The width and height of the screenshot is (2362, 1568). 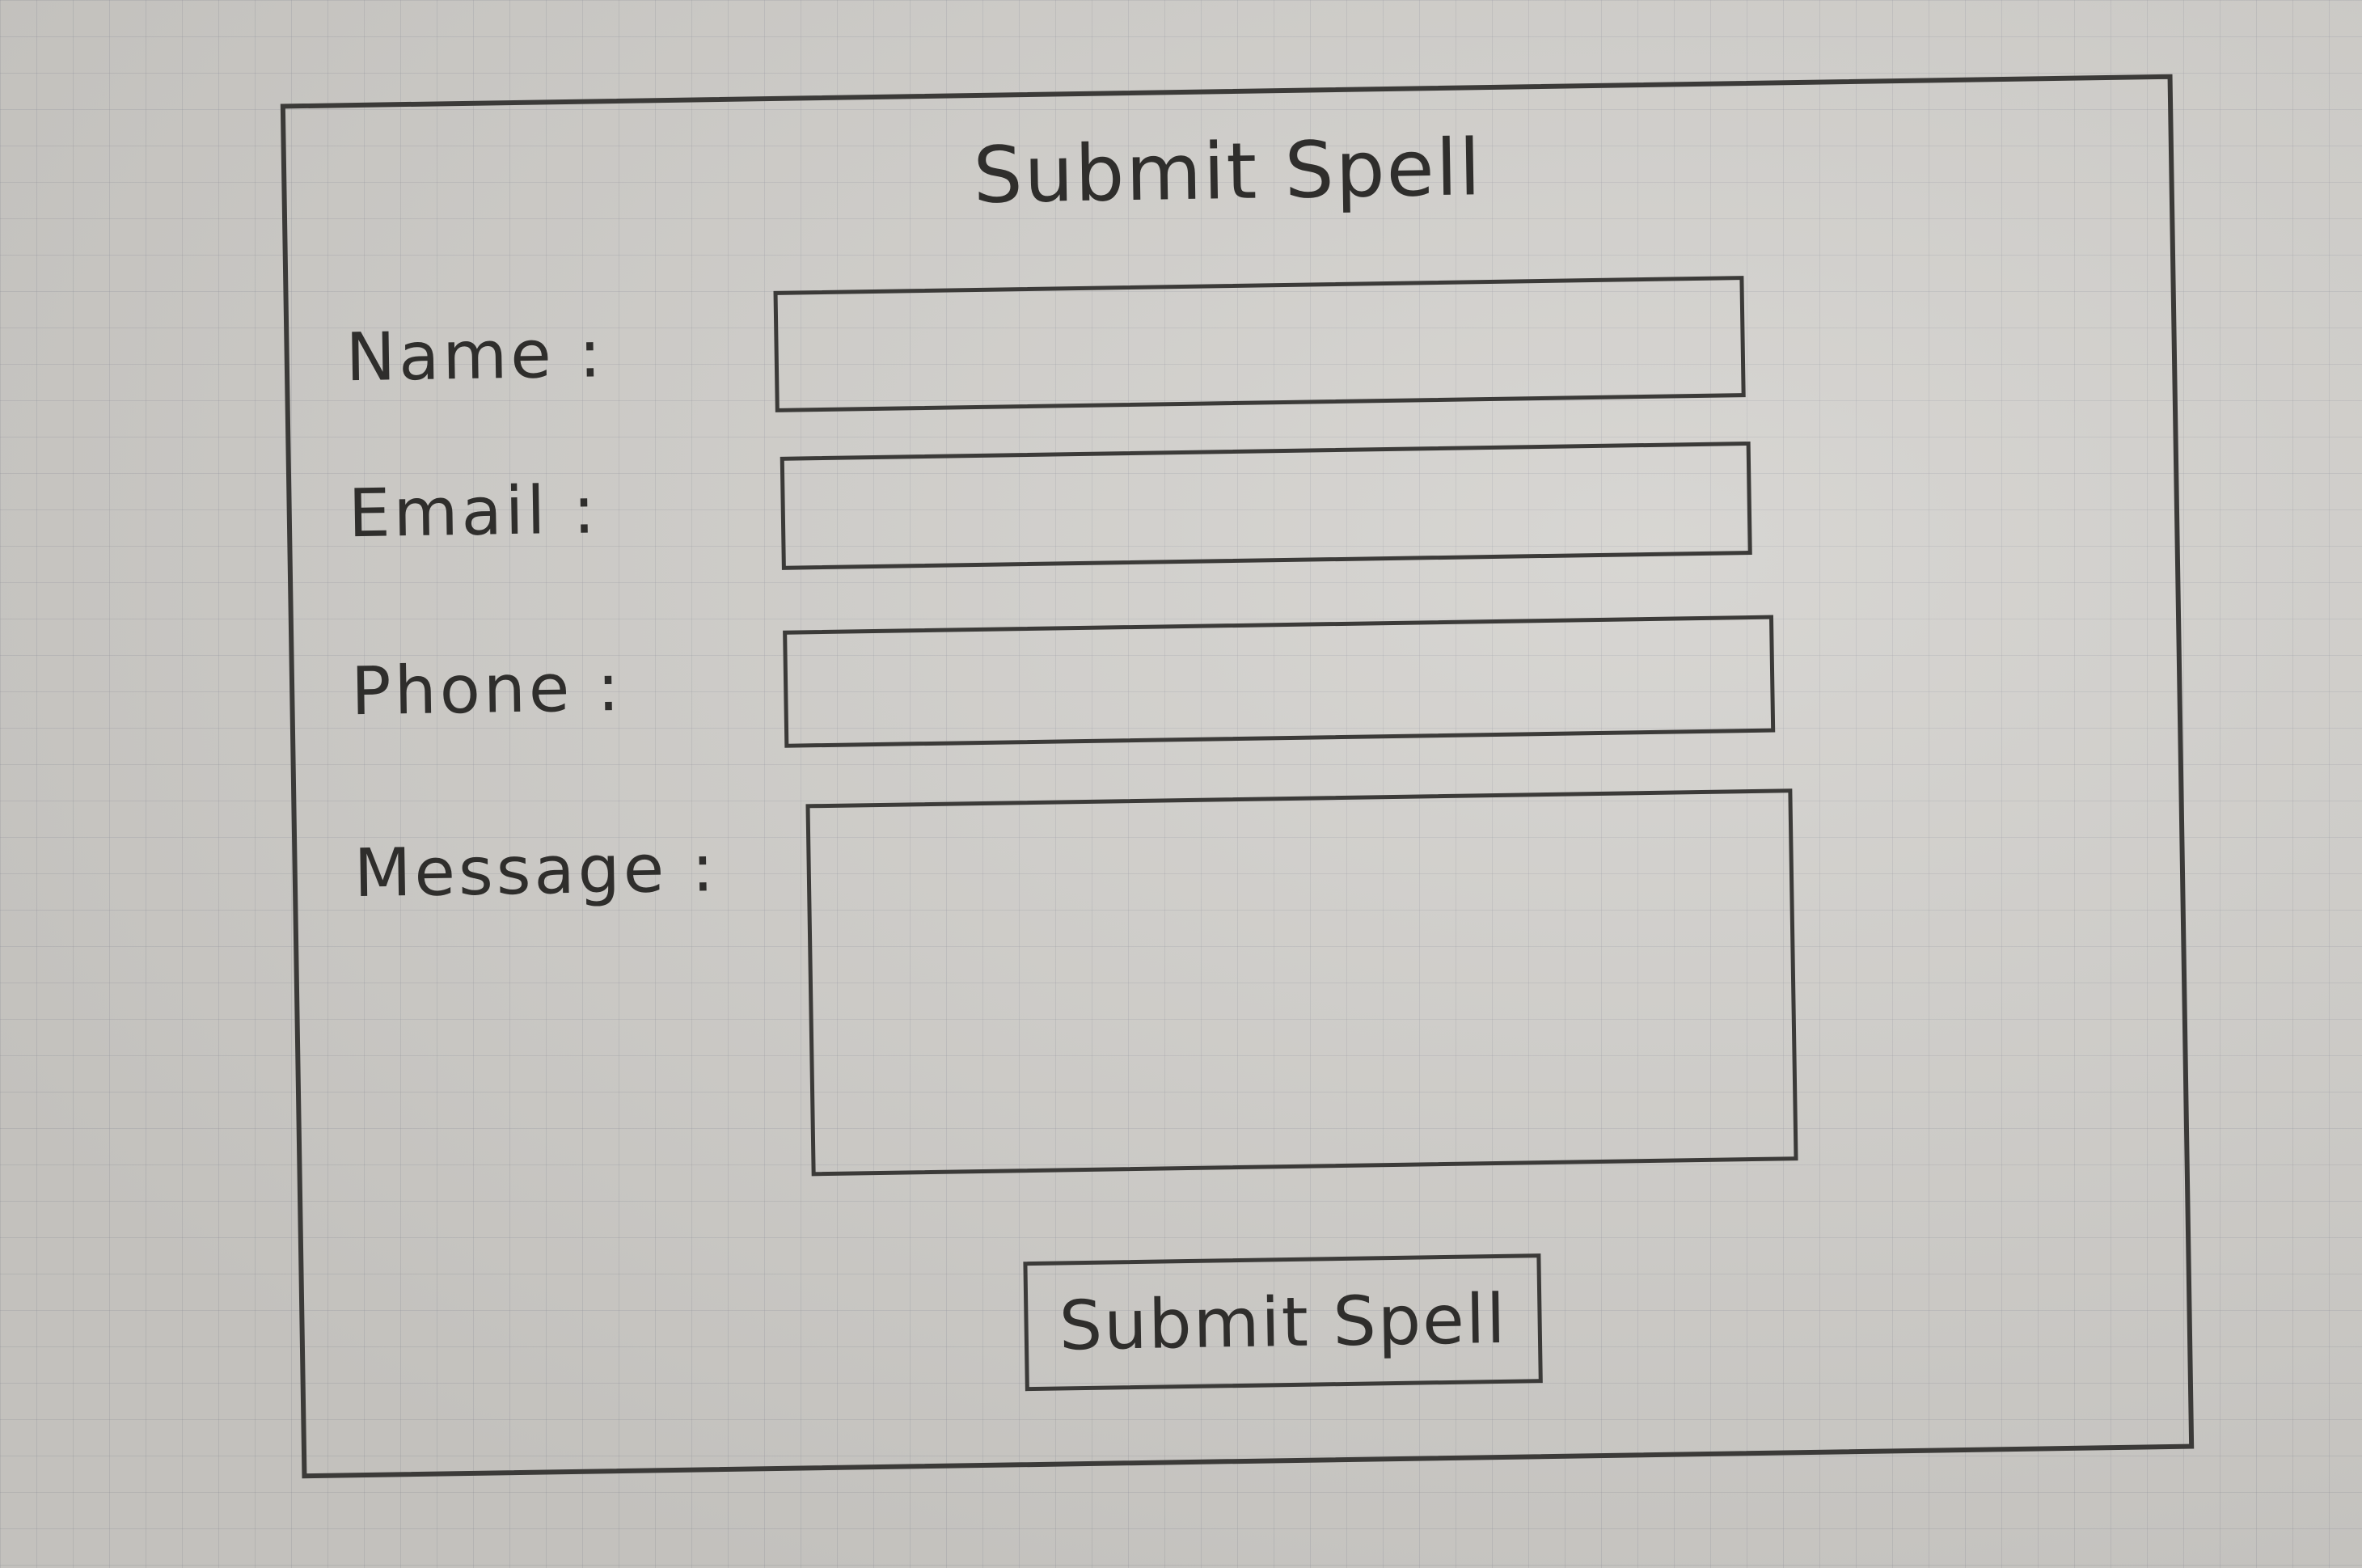 What do you see at coordinates (1266, 505) in the screenshot?
I see `email-input` at bounding box center [1266, 505].